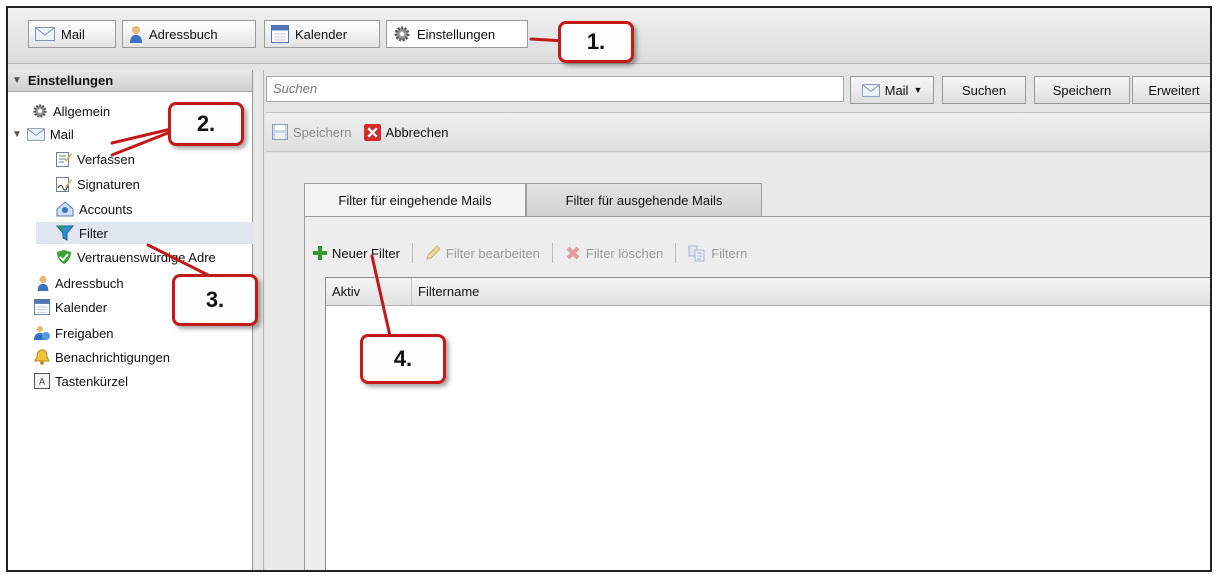 Image resolution: width=1218 pixels, height=578 pixels. Describe the element at coordinates (896, 90) in the screenshot. I see `search-scope-label: Mail` at that location.